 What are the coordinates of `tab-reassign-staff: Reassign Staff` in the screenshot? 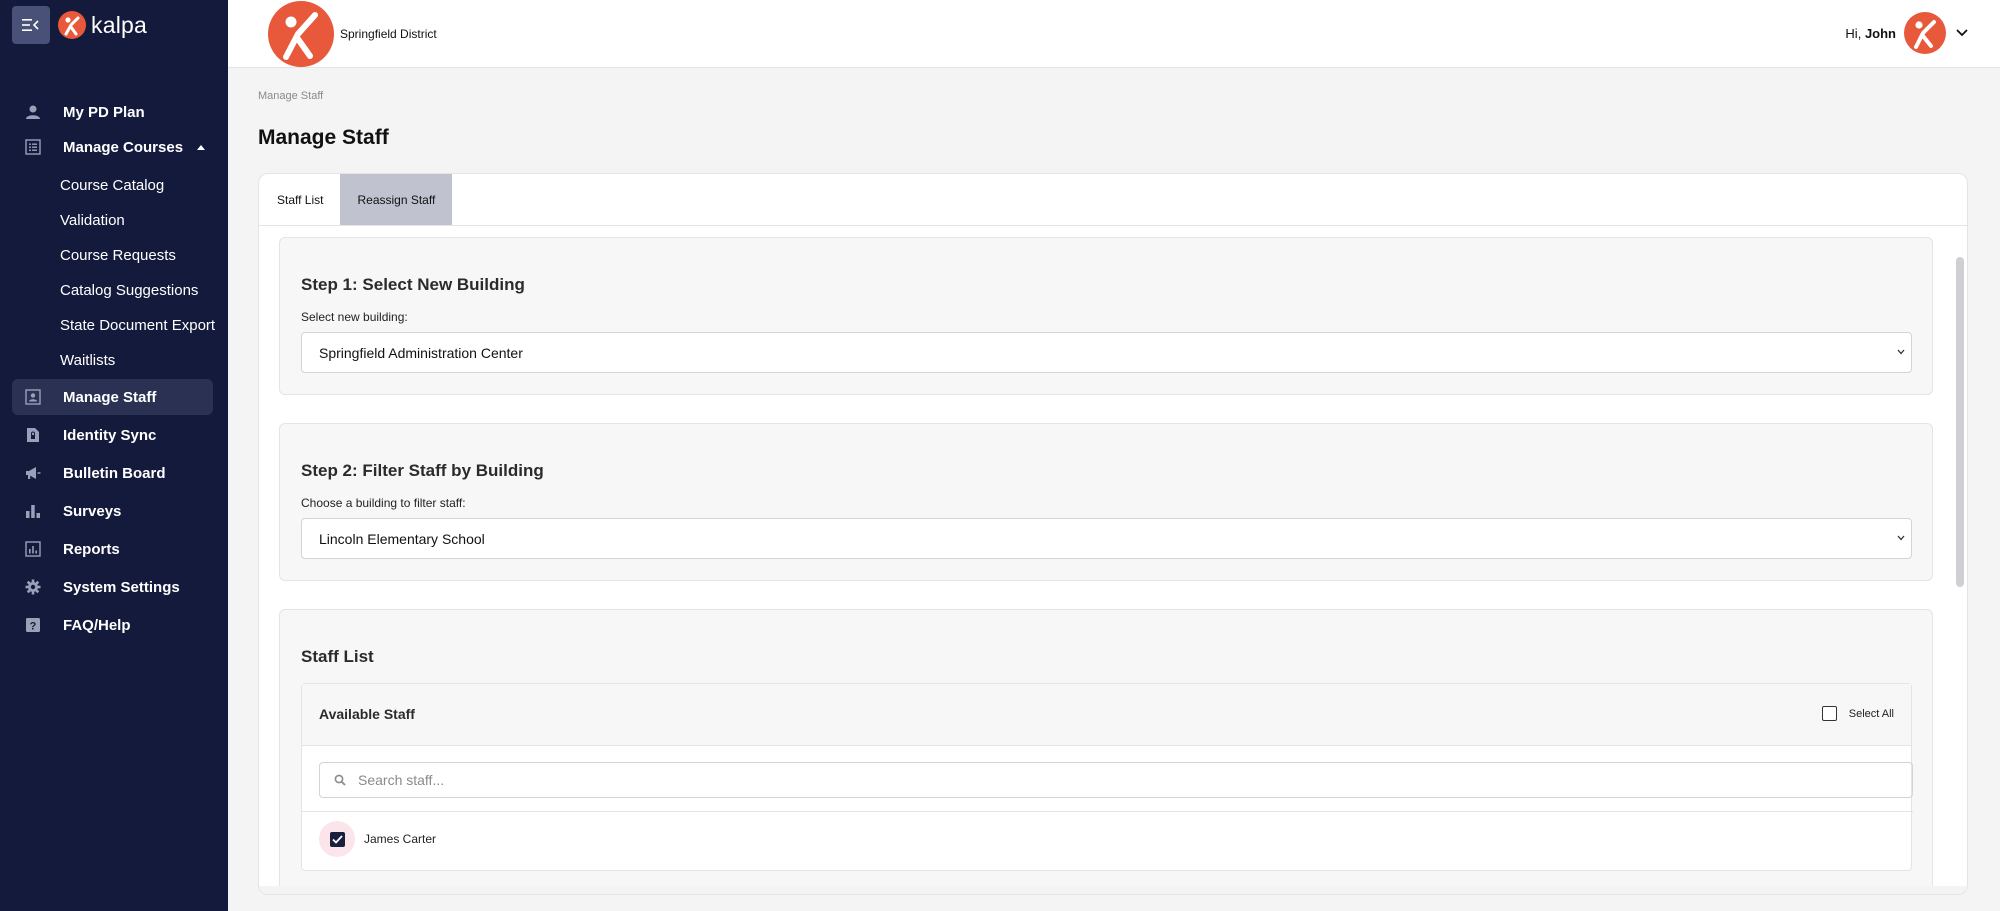 It's located at (396, 199).